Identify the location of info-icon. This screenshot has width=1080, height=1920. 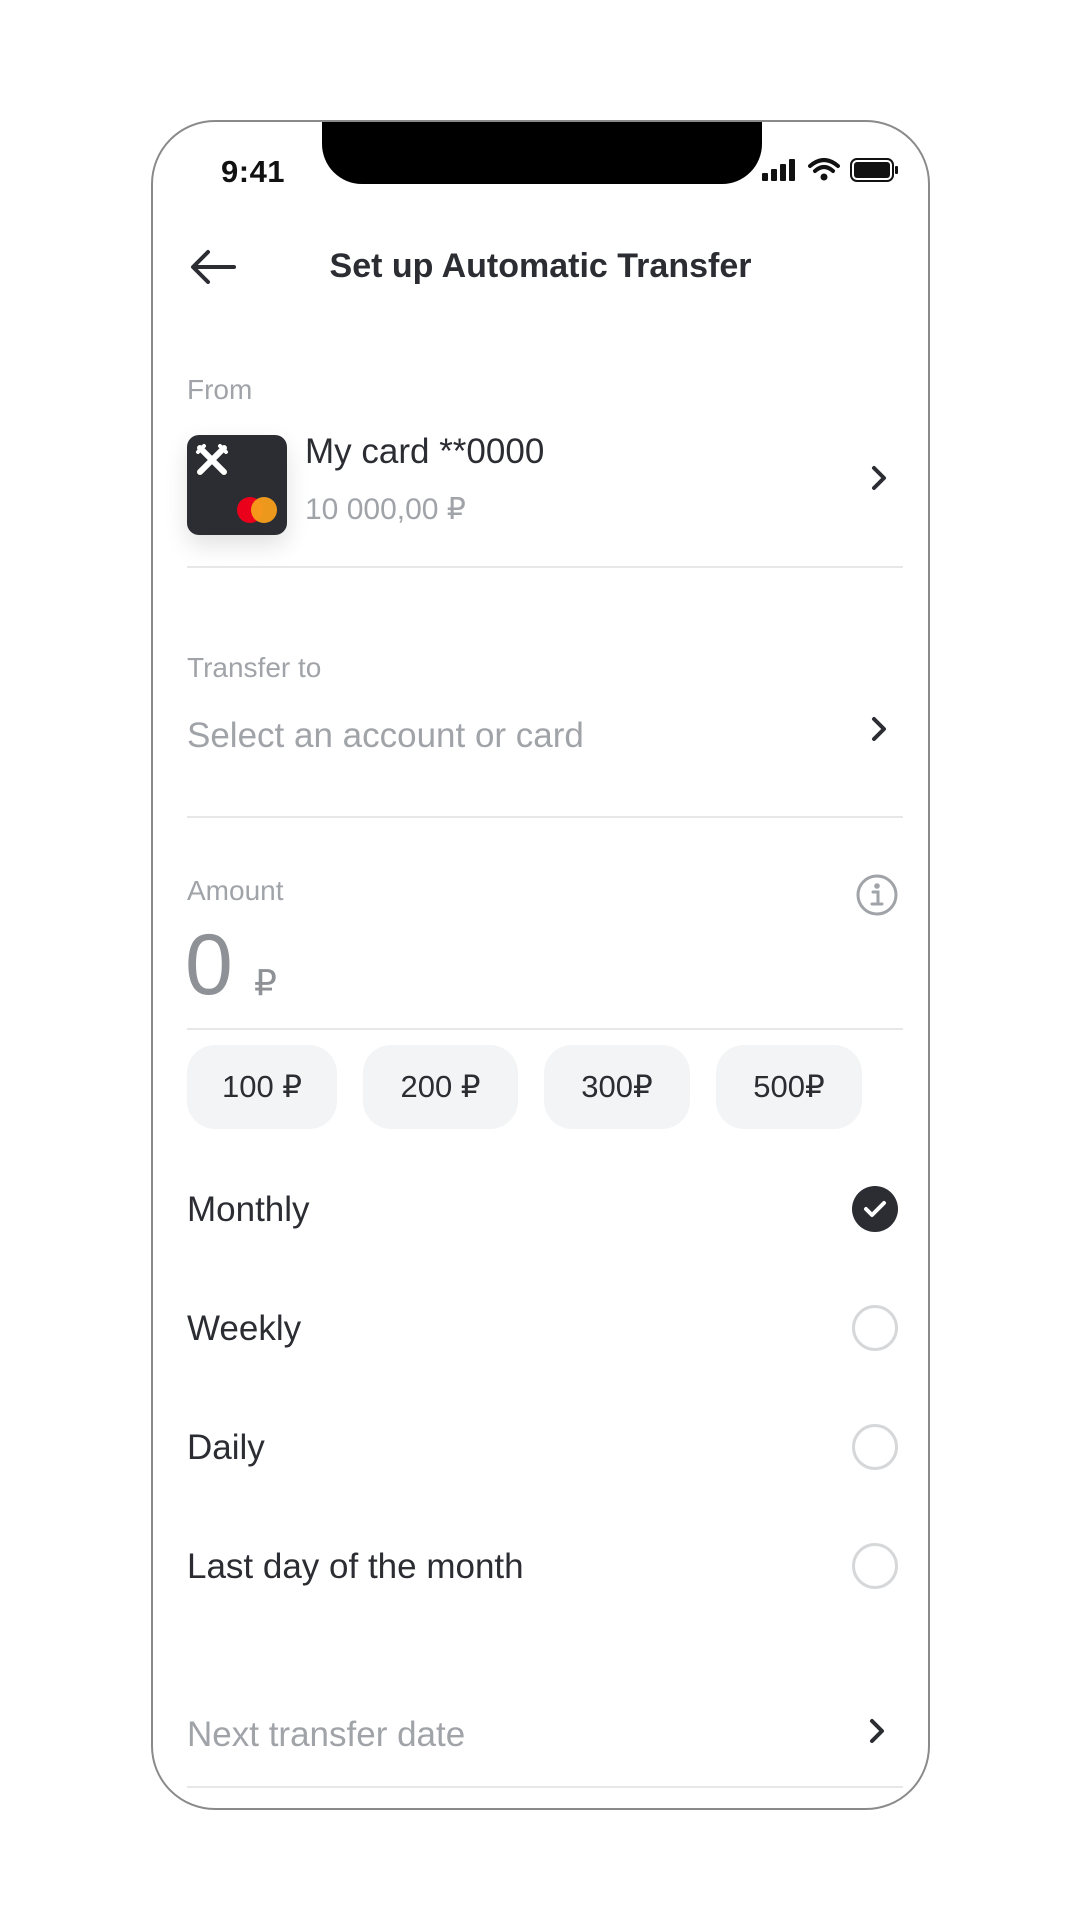
(877, 895).